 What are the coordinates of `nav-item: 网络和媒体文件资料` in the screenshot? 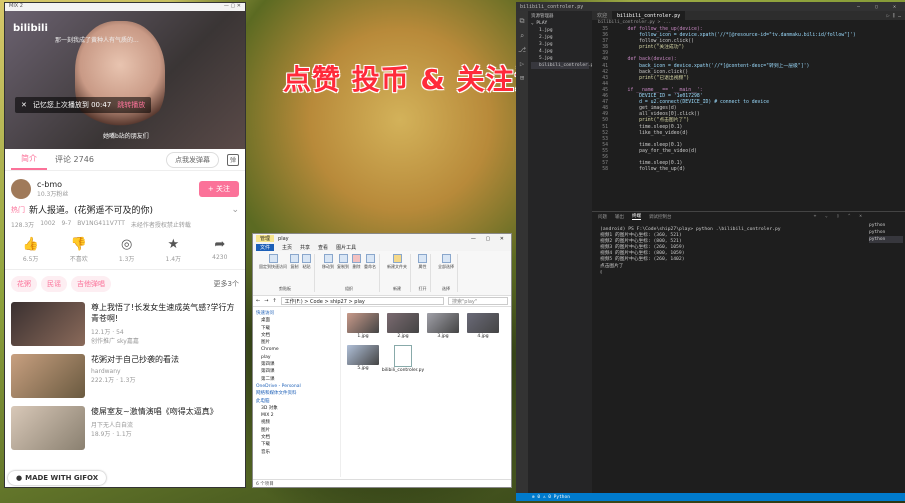 It's located at (296, 393).